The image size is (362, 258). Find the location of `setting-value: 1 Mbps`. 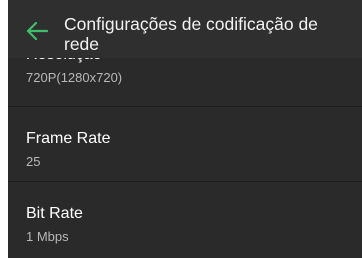

setting-value: 1 Mbps is located at coordinates (47, 236).